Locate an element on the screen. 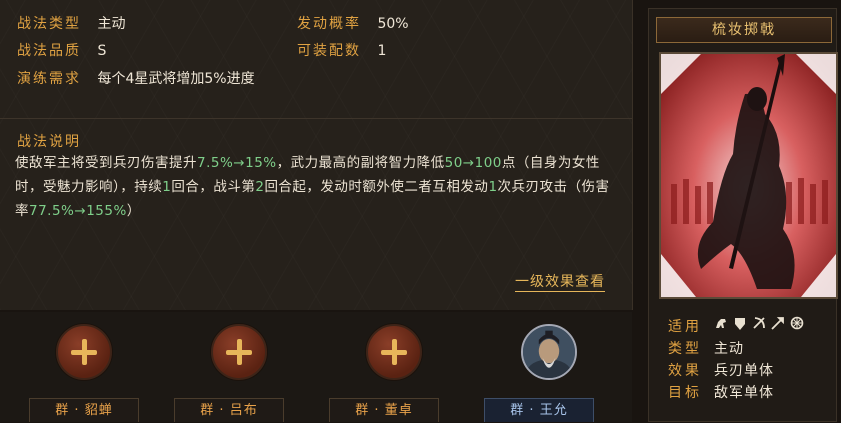 Image resolution: width=841 pixels, height=423 pixels. tactic-type-value: 主动 is located at coordinates (111, 24).